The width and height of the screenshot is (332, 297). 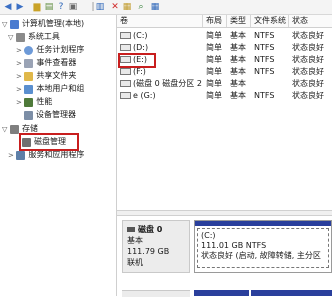 I want to click on tree-item-event-viewer: > 事件查看器, so click(x=46, y=63).